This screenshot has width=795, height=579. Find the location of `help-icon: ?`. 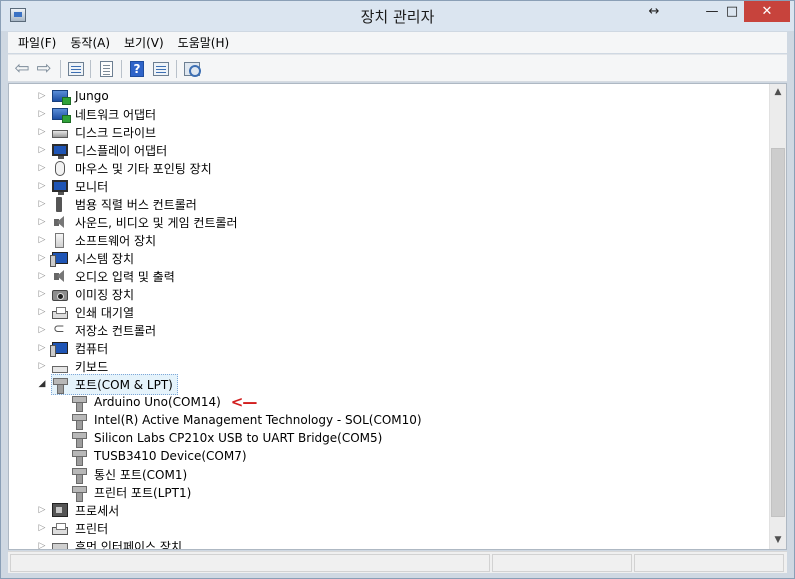

help-icon: ? is located at coordinates (137, 68).